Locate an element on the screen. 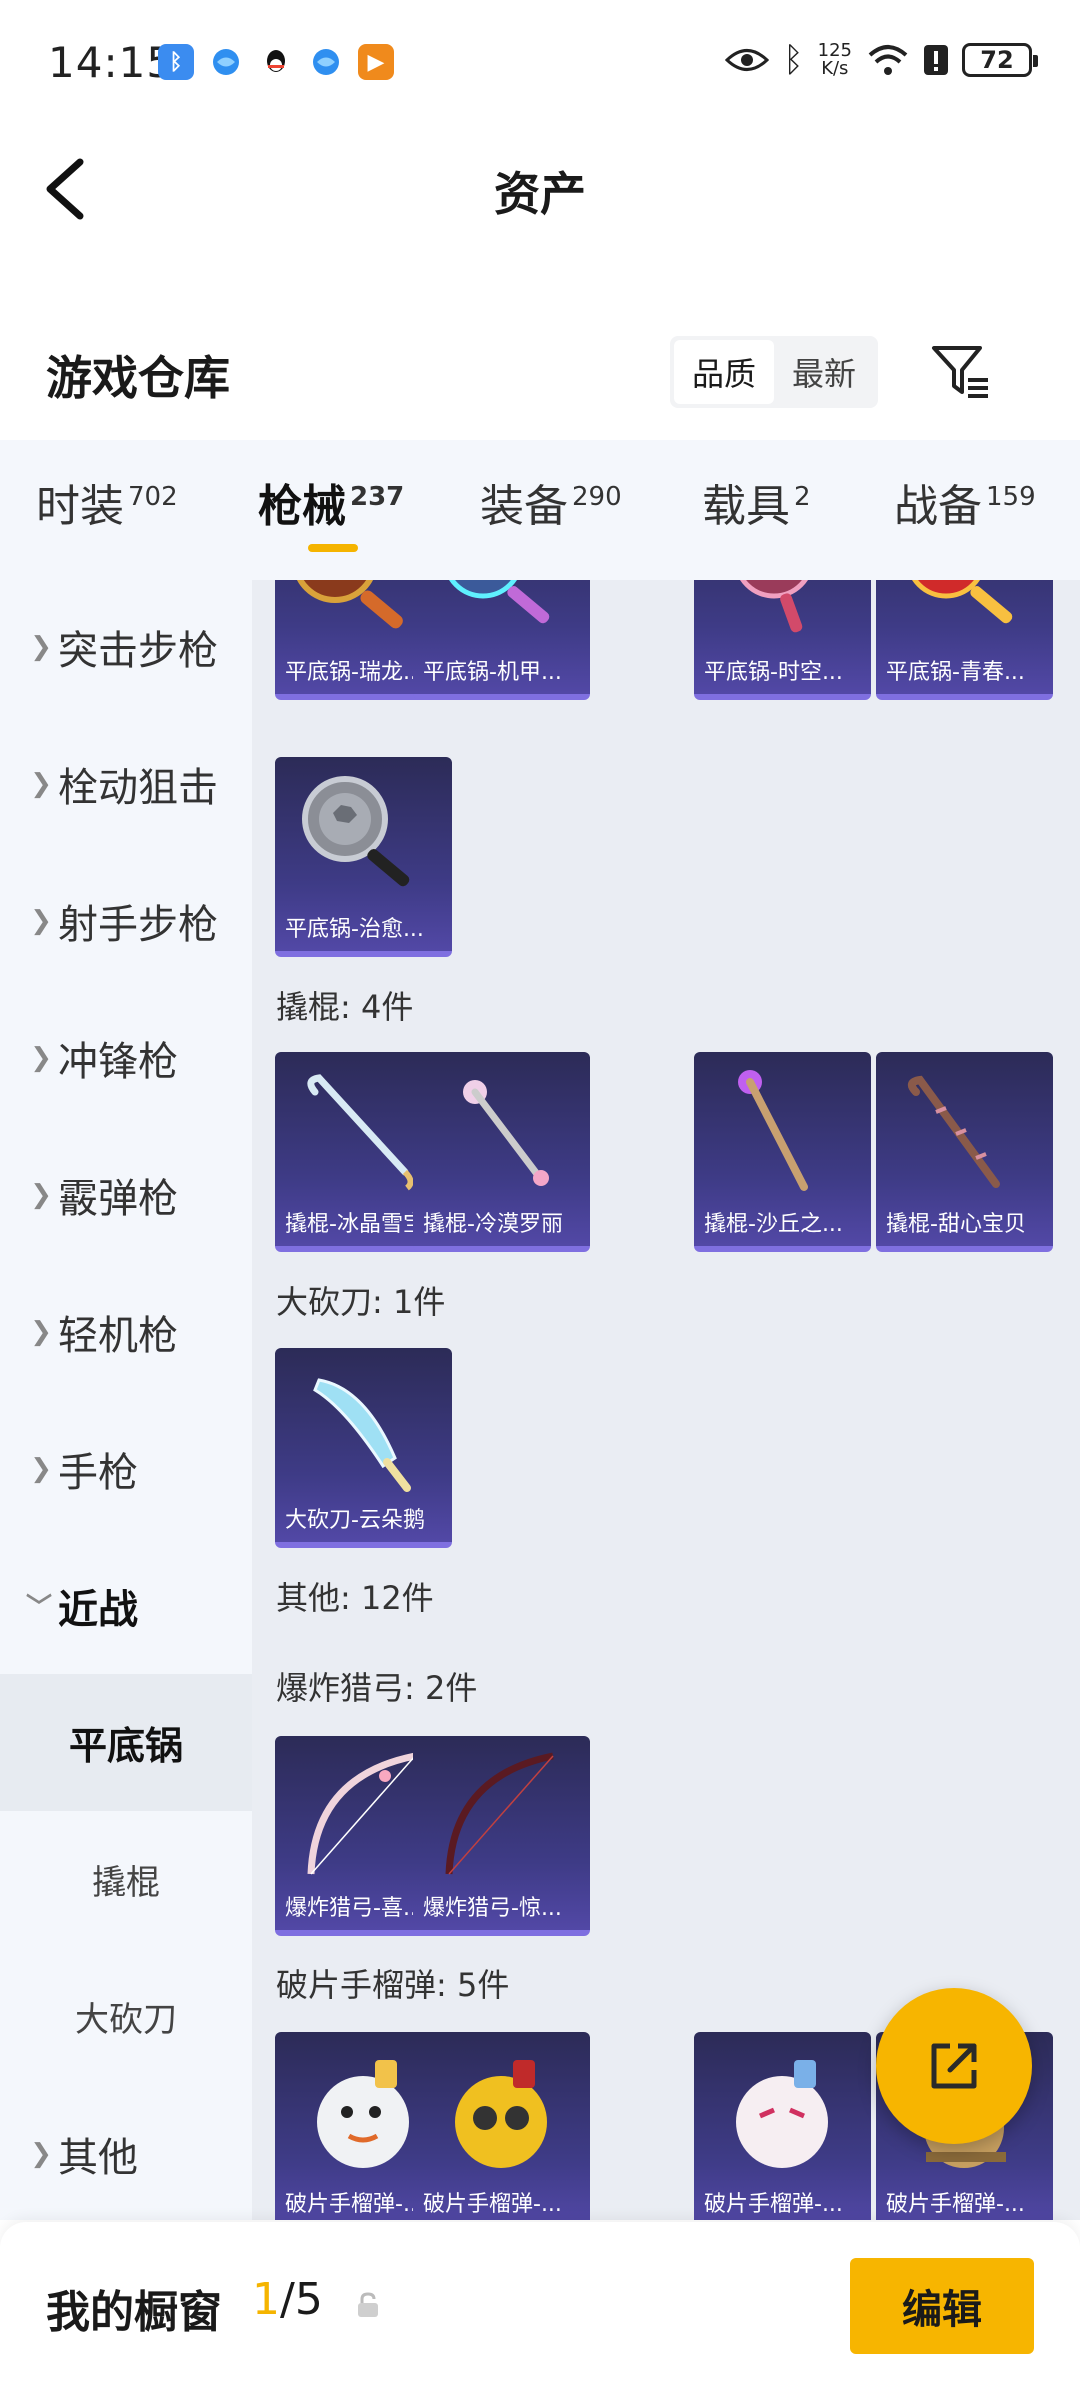 This screenshot has height=2382, width=1080. tab-label: 时装 is located at coordinates (80, 506).